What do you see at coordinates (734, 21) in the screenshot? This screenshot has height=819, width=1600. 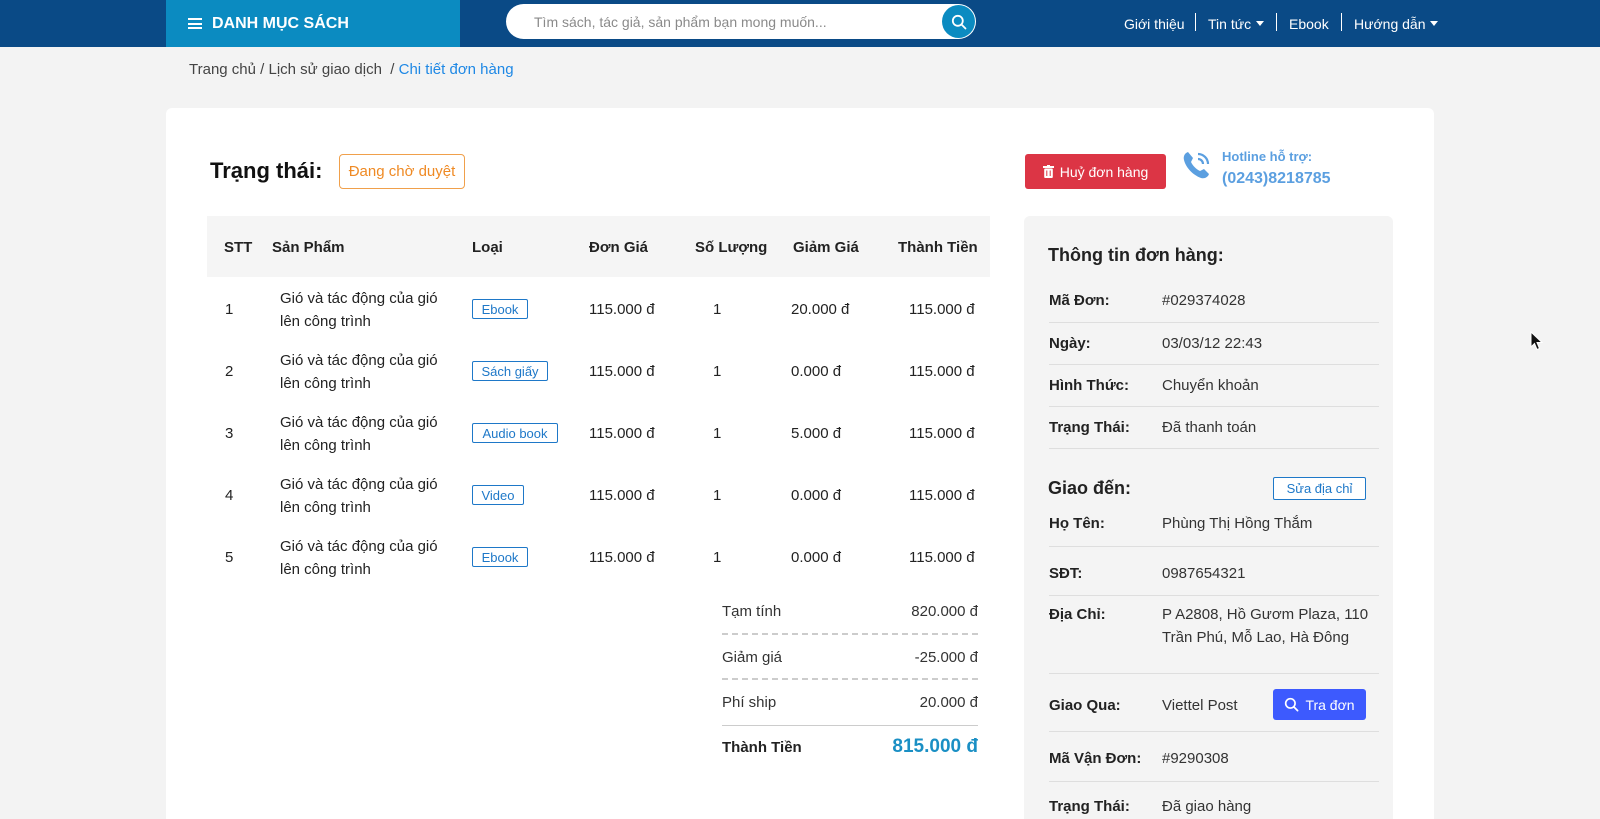 I see `search-input` at bounding box center [734, 21].